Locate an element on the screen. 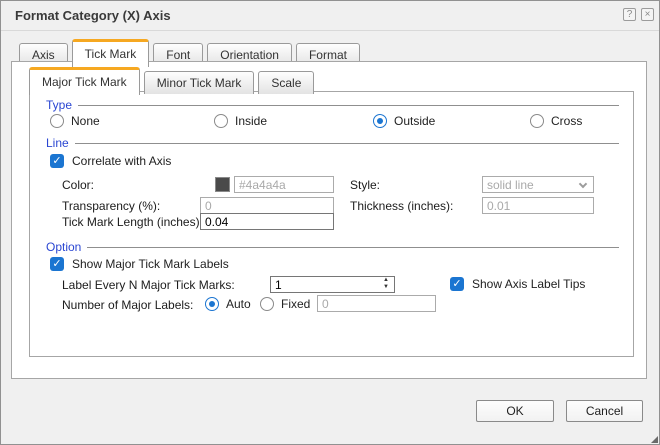 The image size is (660, 445). option-group-header: Option is located at coordinates (332, 247).